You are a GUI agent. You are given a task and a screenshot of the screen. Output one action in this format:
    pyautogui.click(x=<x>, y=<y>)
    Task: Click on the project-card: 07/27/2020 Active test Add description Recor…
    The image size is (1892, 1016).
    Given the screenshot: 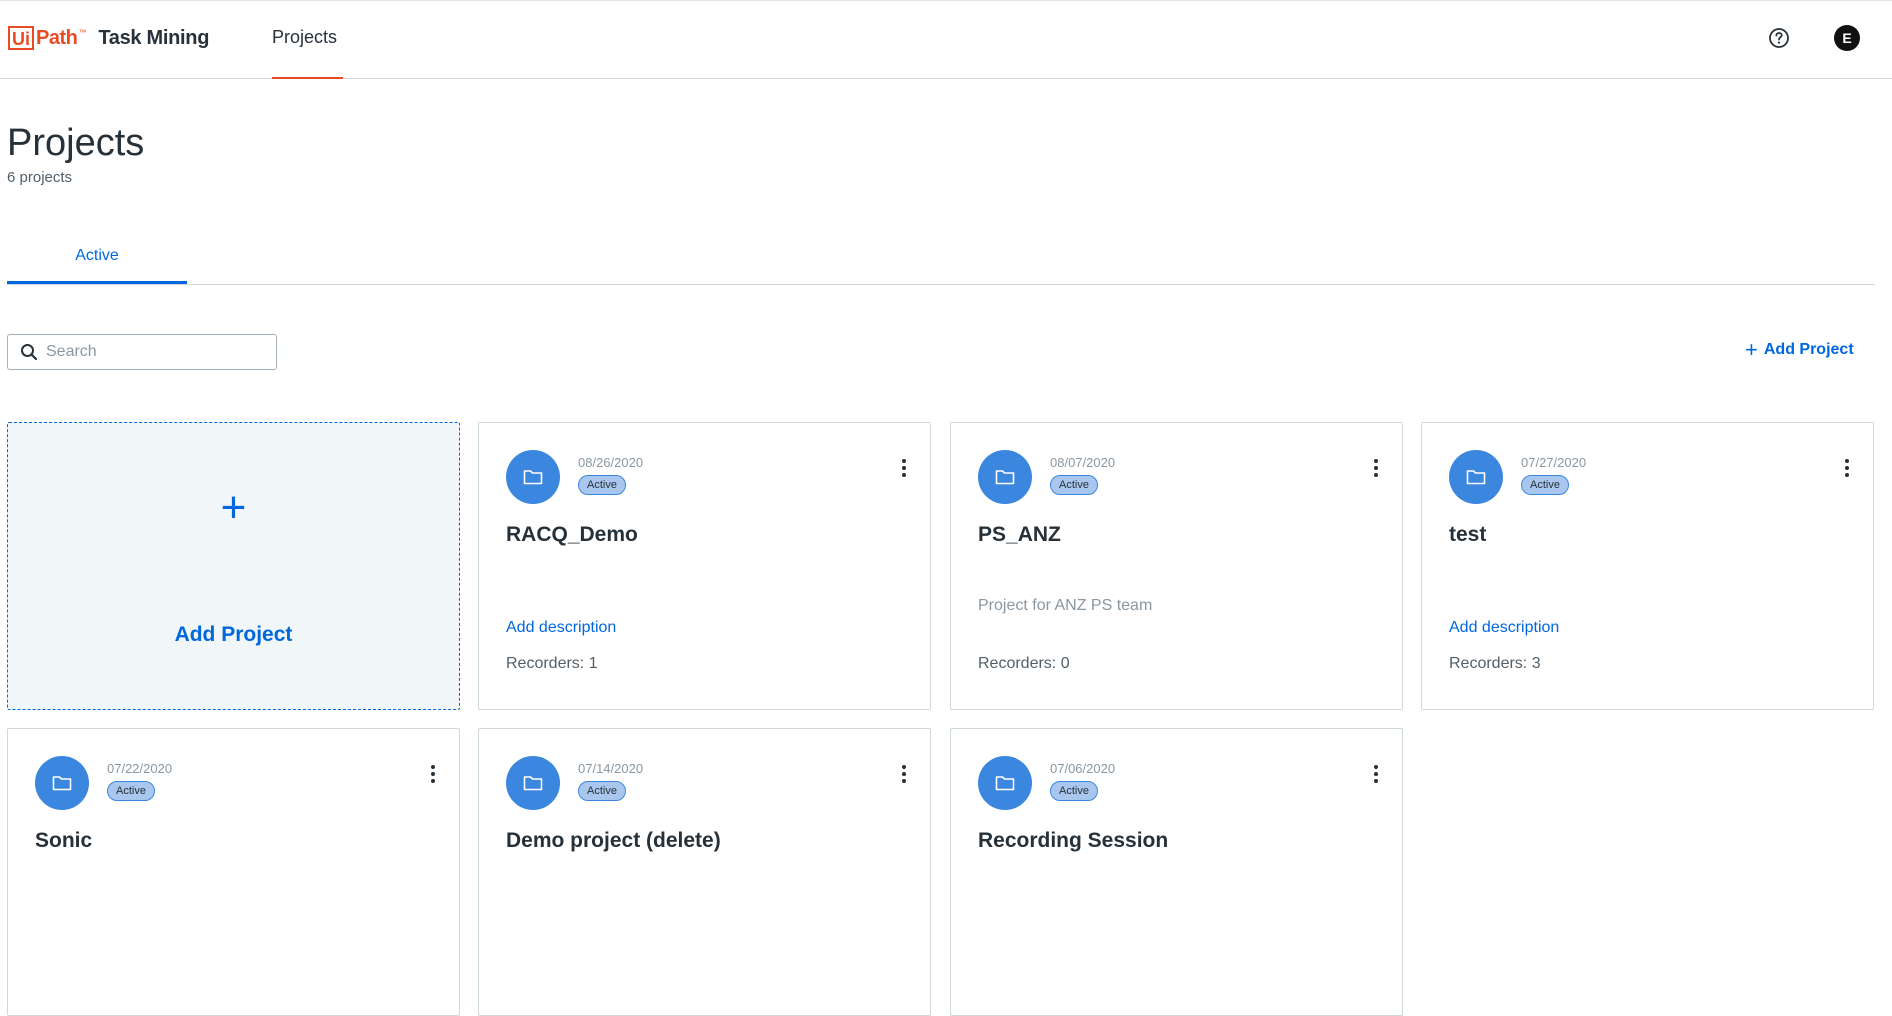 What is the action you would take?
    pyautogui.click(x=1647, y=566)
    